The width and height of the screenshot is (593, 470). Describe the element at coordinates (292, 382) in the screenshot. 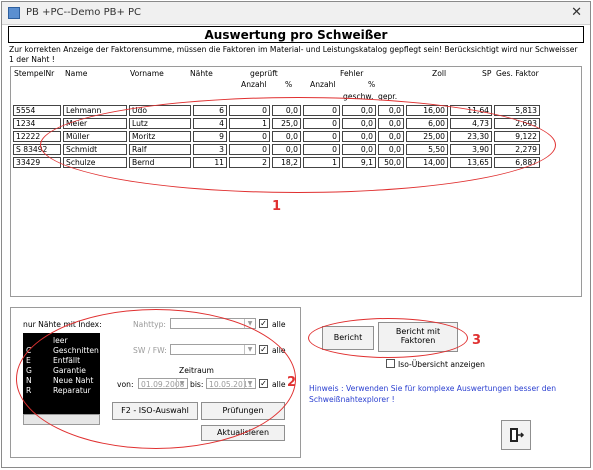

I see `annotation-number-2: 2` at that location.